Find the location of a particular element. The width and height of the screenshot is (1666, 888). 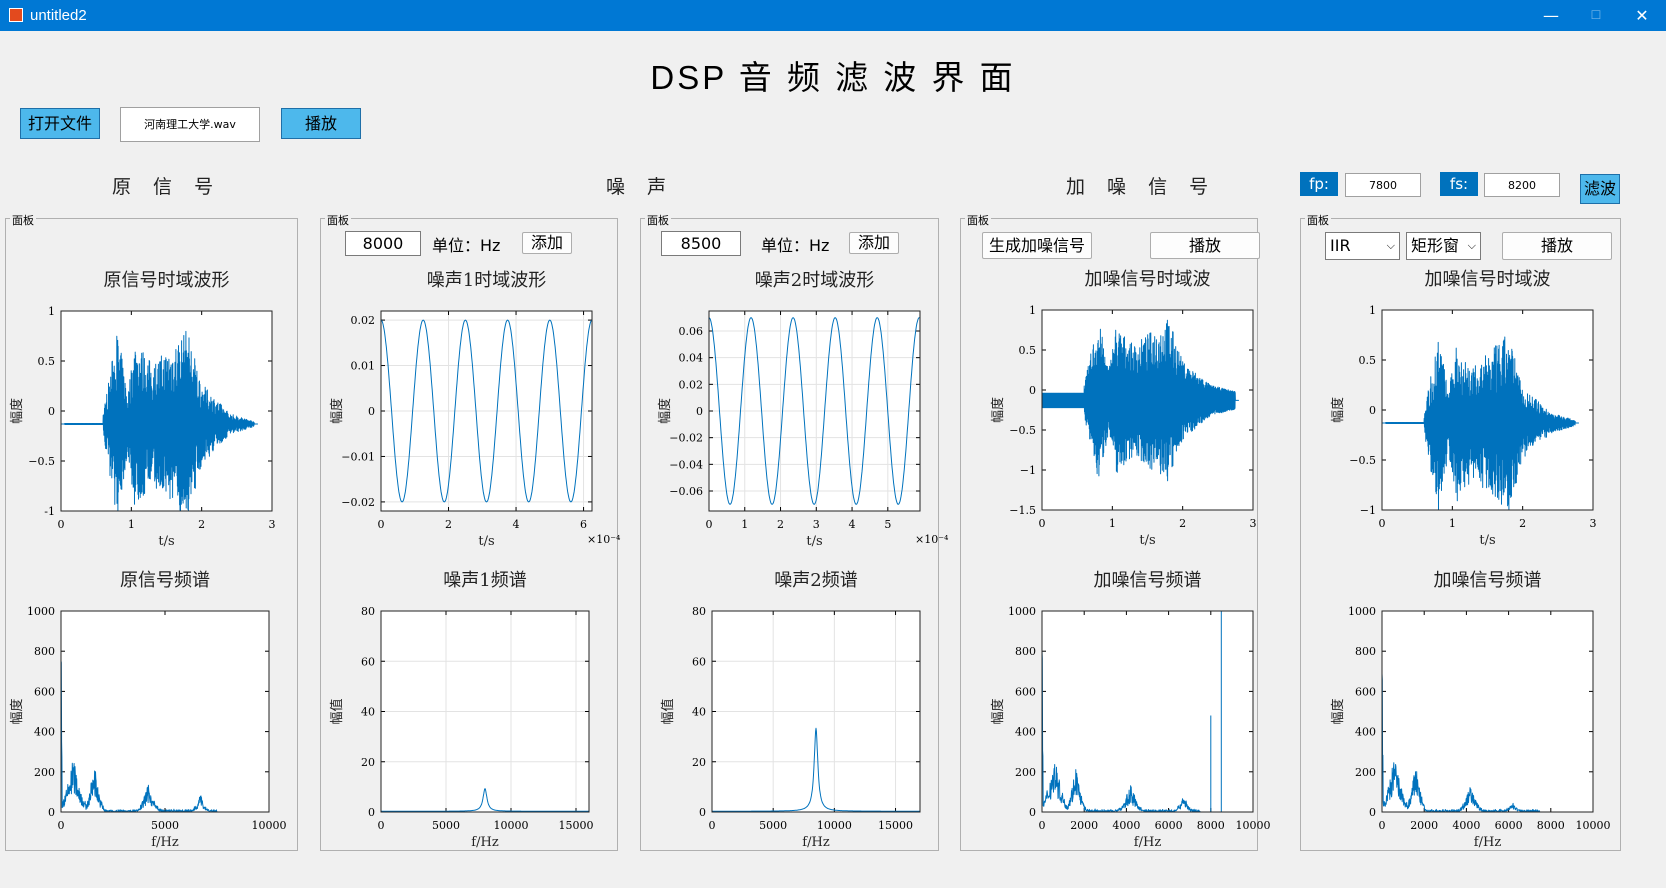

x-tick-label: 2000 is located at coordinates (1084, 825).